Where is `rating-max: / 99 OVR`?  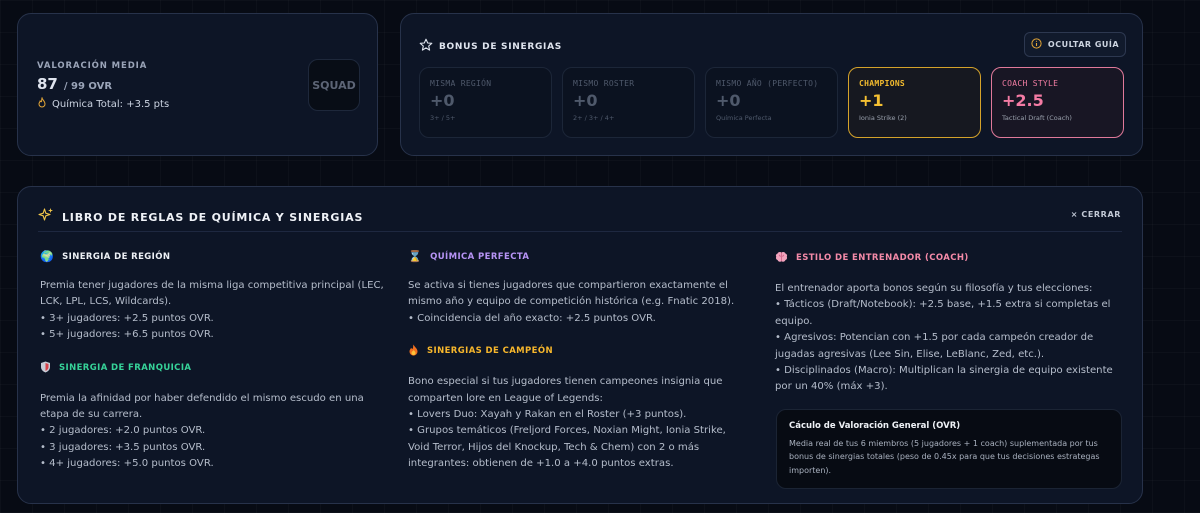
rating-max: / 99 OVR is located at coordinates (88, 86).